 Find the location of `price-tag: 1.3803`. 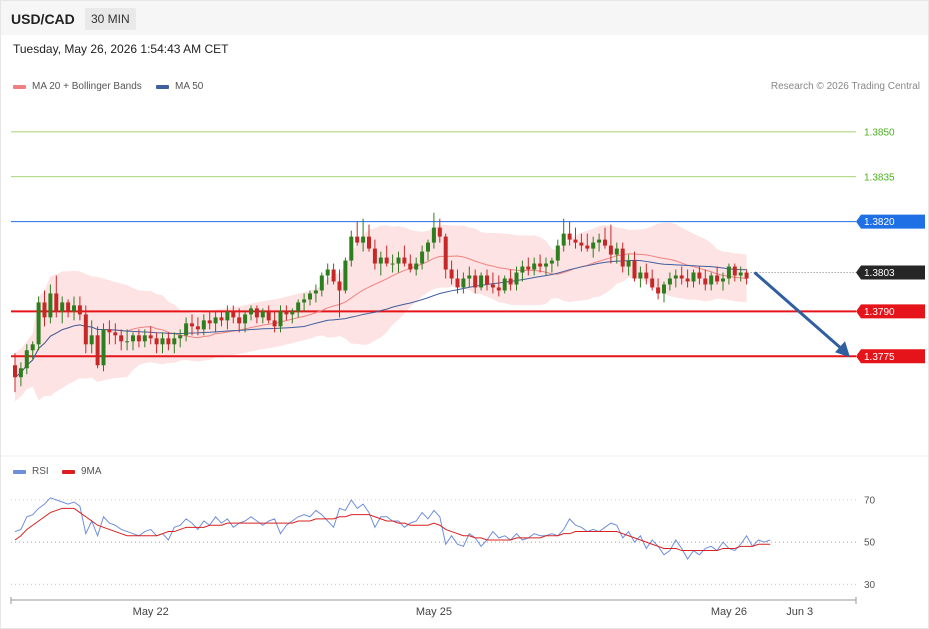

price-tag: 1.3803 is located at coordinates (890, 272).